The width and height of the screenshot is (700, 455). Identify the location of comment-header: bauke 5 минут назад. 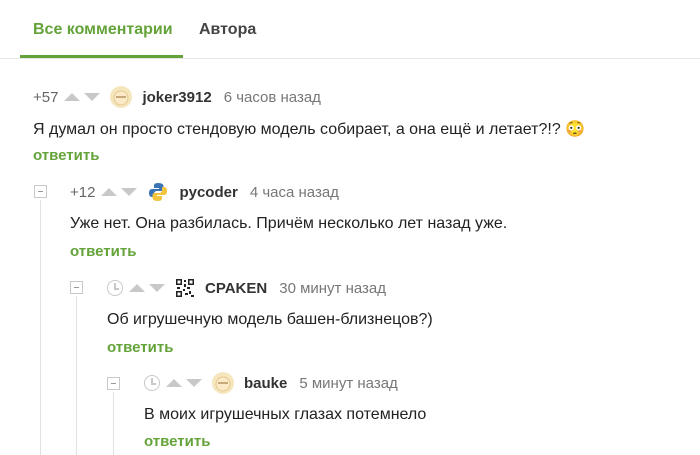
(271, 383).